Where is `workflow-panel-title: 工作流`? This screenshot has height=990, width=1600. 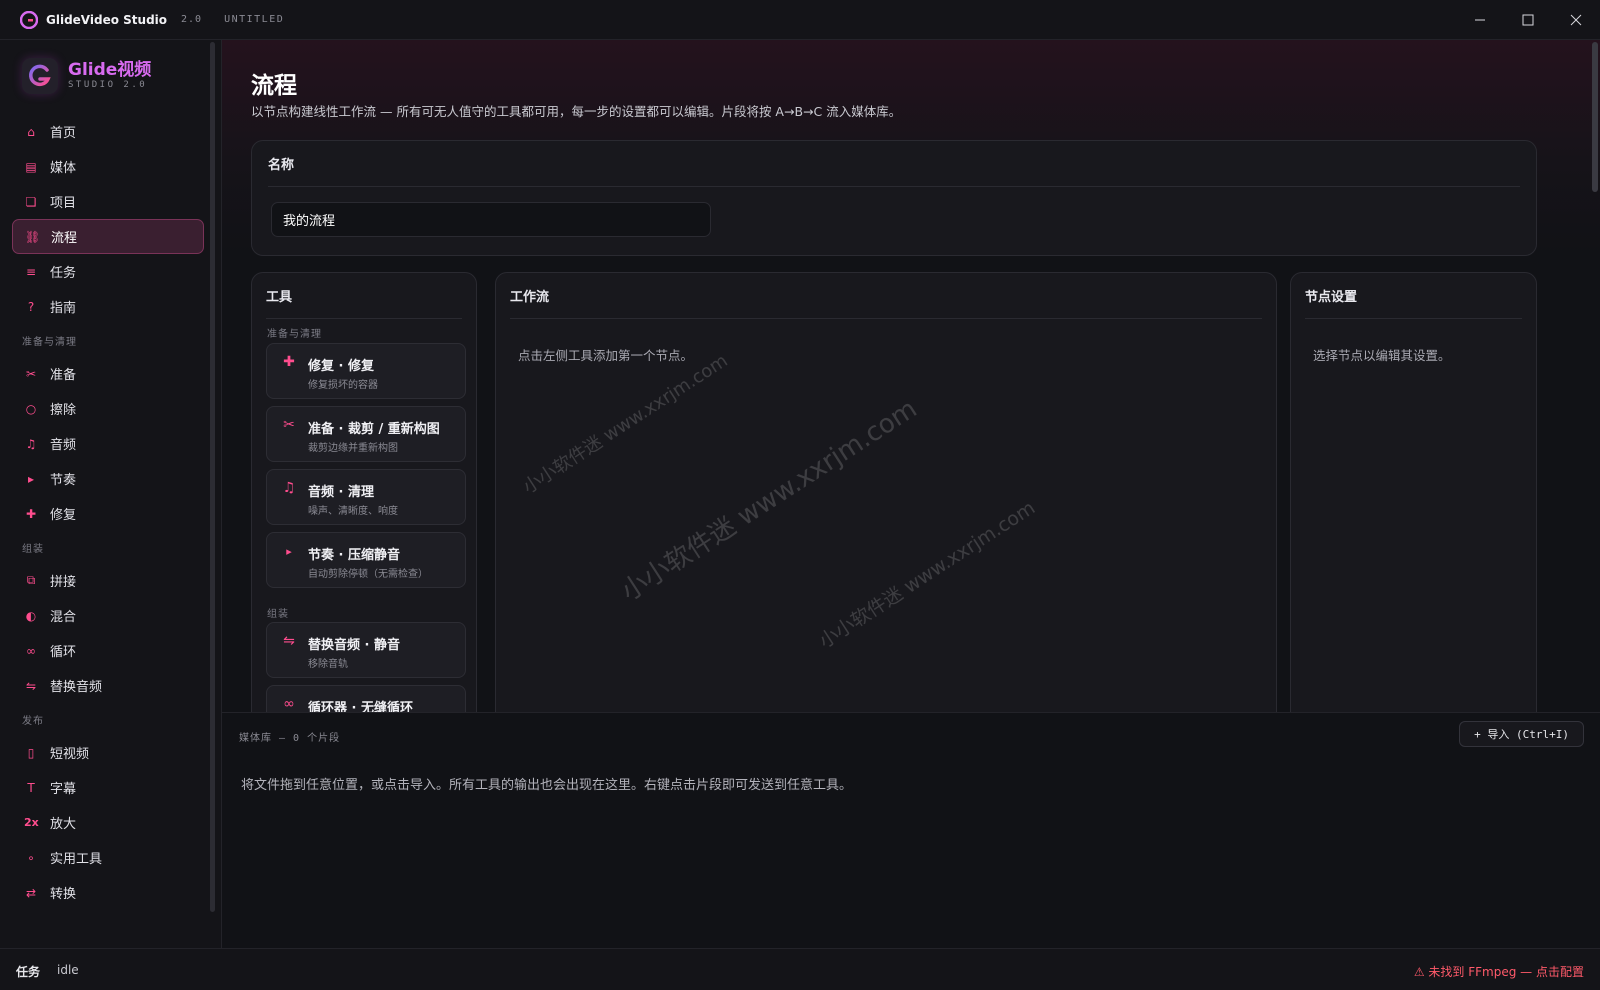
workflow-panel-title: 工作流 is located at coordinates (530, 297).